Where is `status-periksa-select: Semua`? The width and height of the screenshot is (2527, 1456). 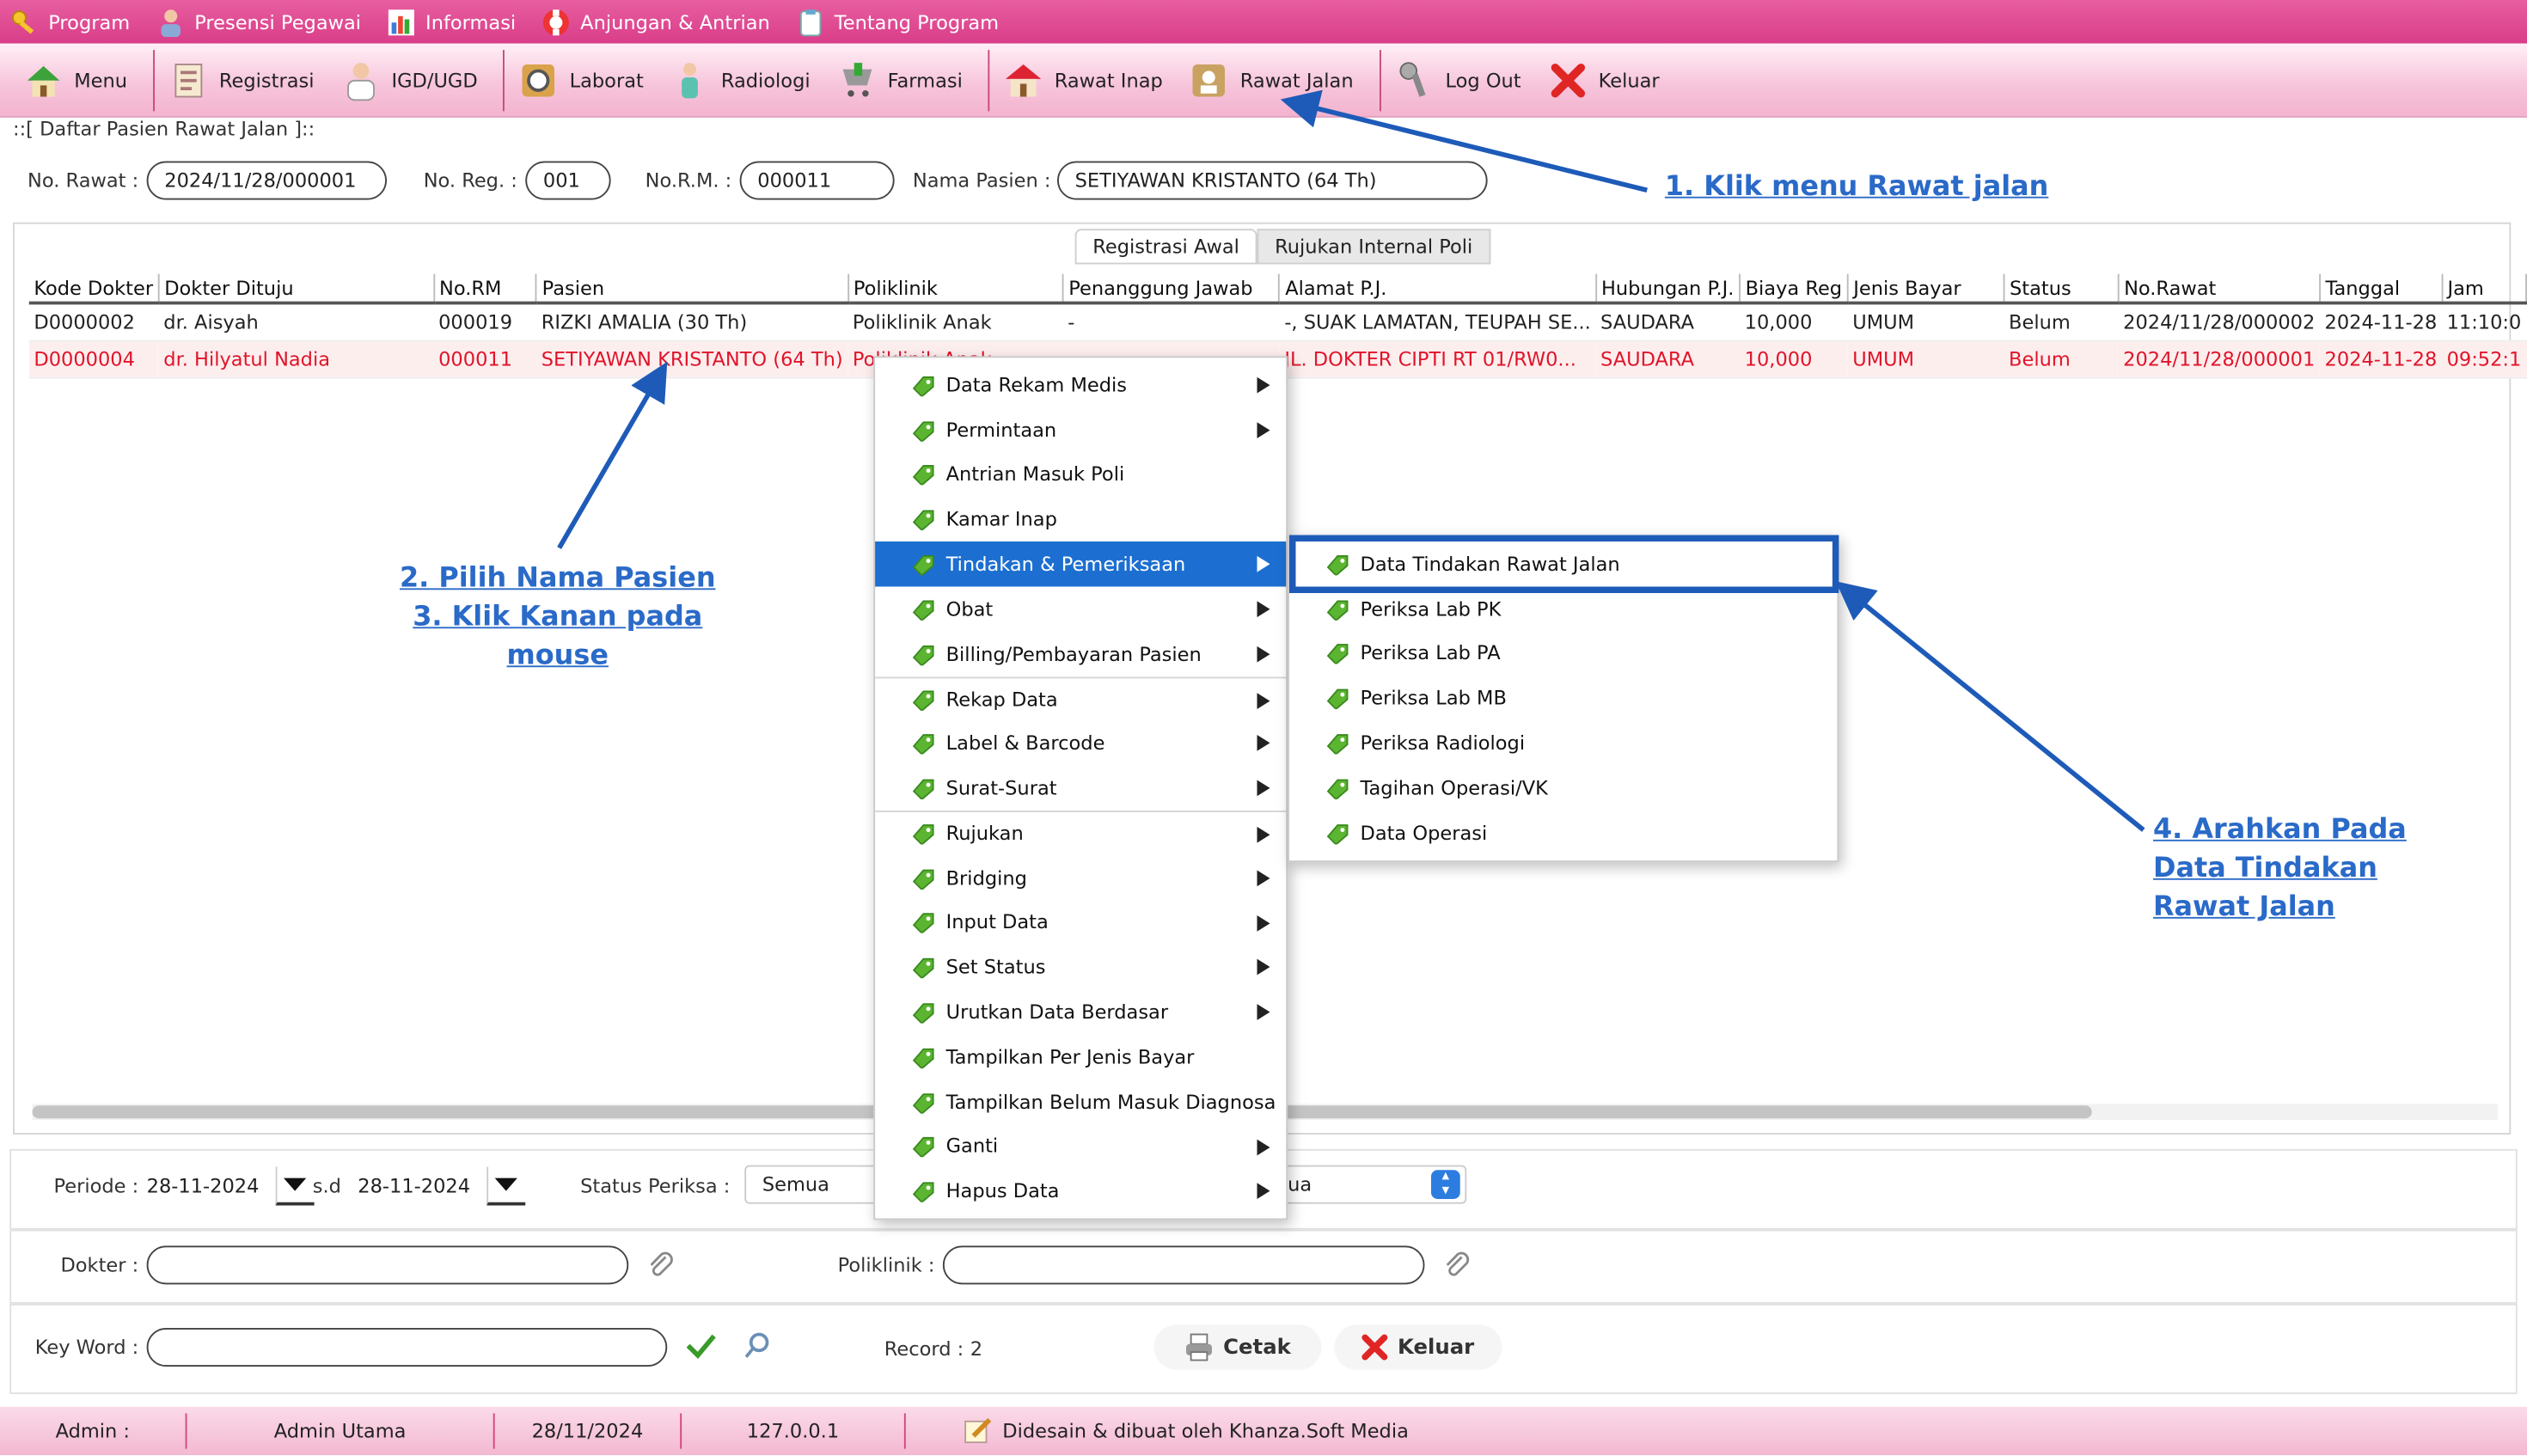 status-periksa-select: Semua is located at coordinates (817, 1184).